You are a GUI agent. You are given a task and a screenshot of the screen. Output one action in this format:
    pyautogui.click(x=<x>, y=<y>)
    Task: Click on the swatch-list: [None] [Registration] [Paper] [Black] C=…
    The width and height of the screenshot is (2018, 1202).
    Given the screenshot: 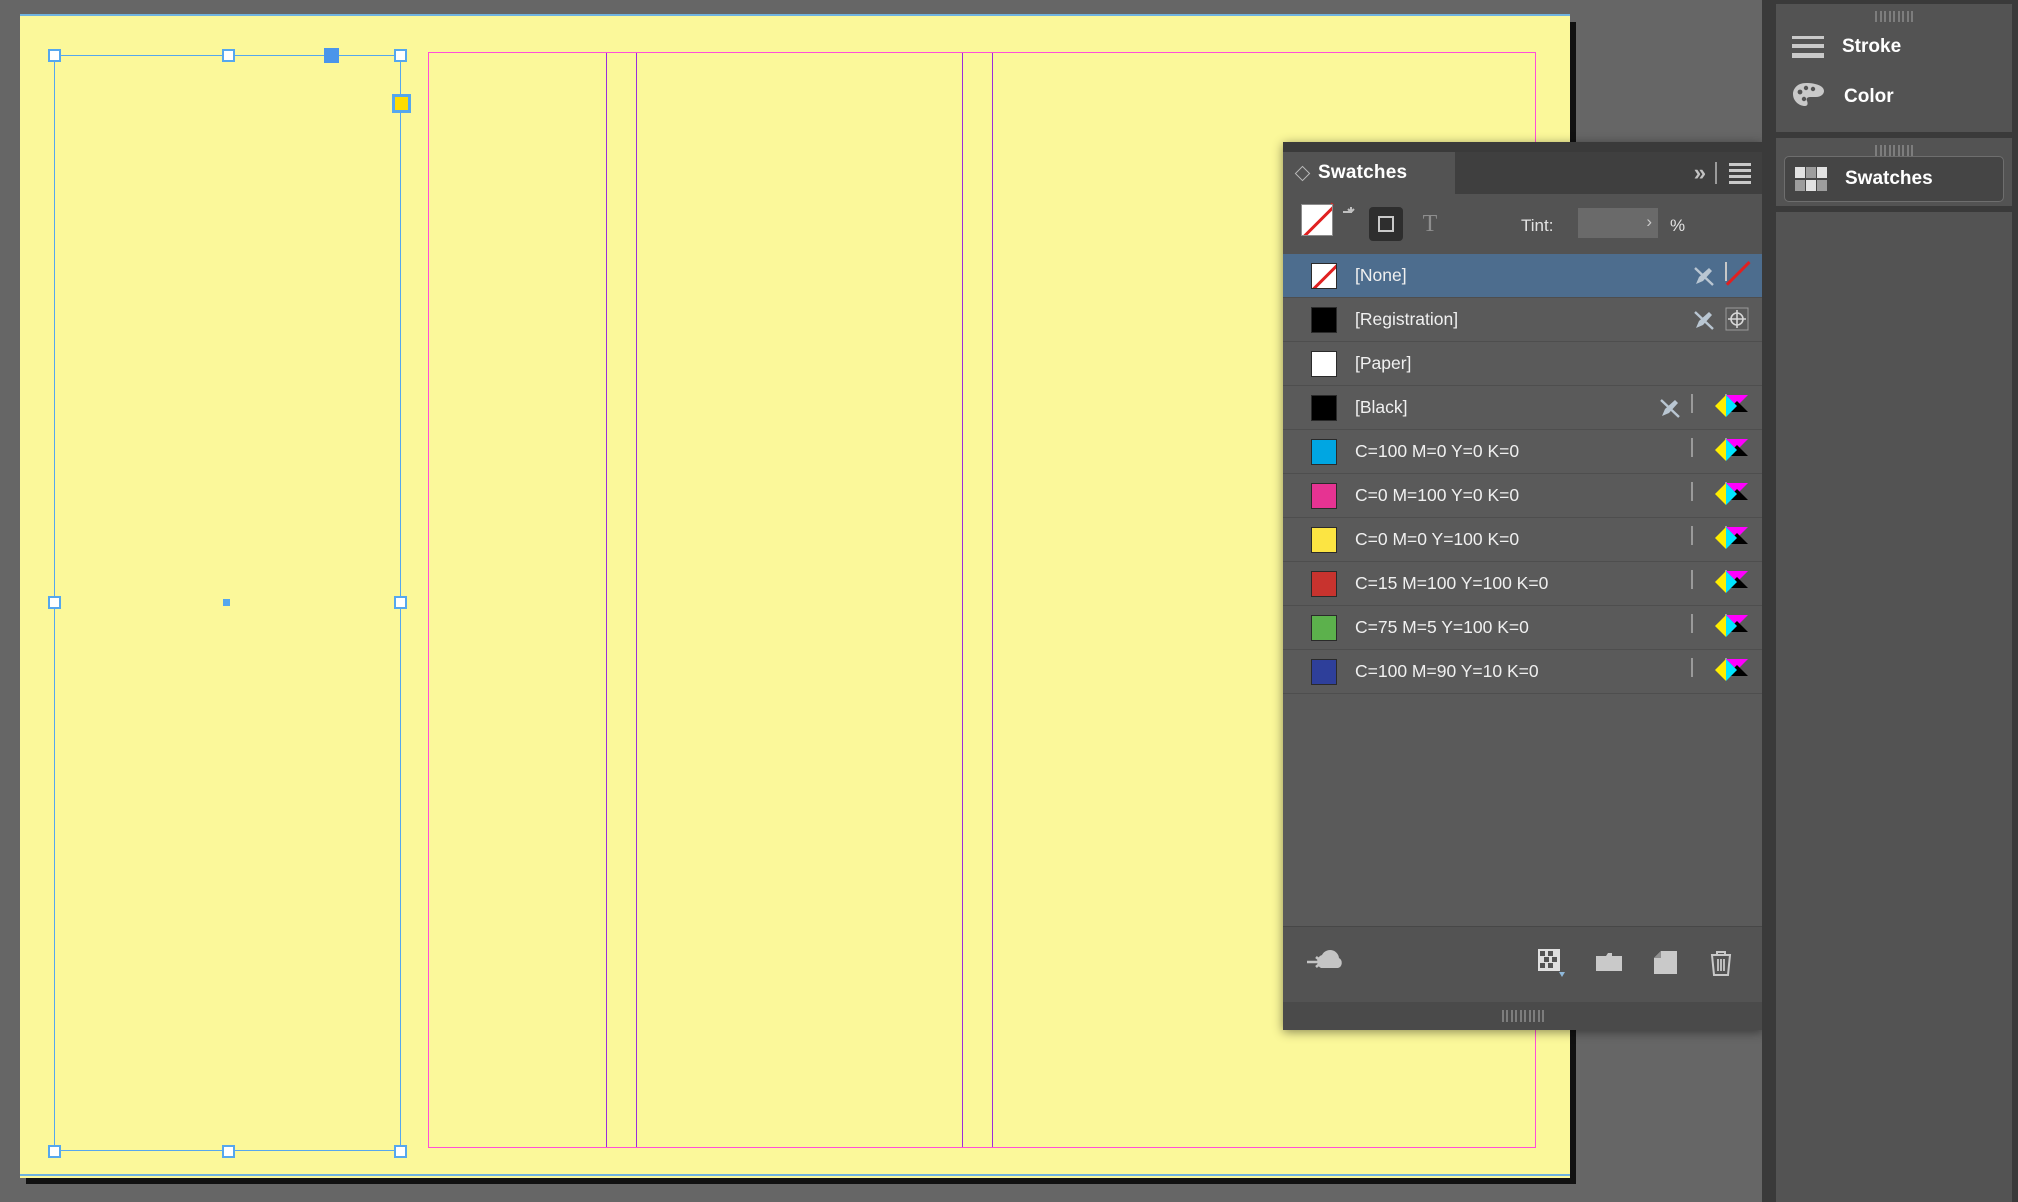 What is the action you would take?
    pyautogui.click(x=1523, y=590)
    